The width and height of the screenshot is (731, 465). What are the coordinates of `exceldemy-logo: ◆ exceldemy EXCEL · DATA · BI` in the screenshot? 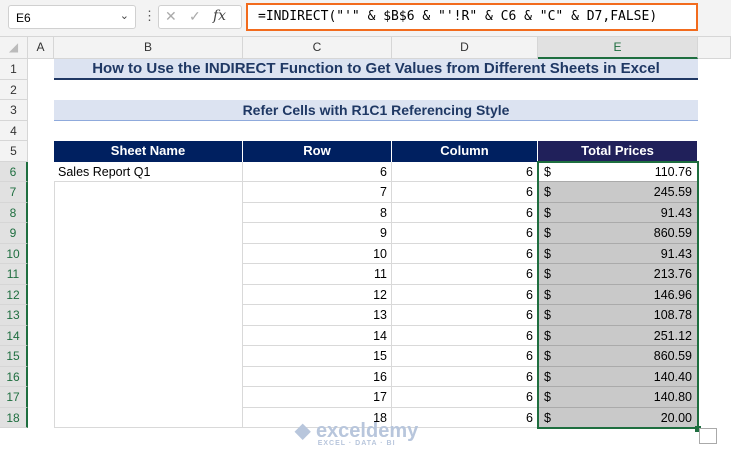 It's located at (357, 433).